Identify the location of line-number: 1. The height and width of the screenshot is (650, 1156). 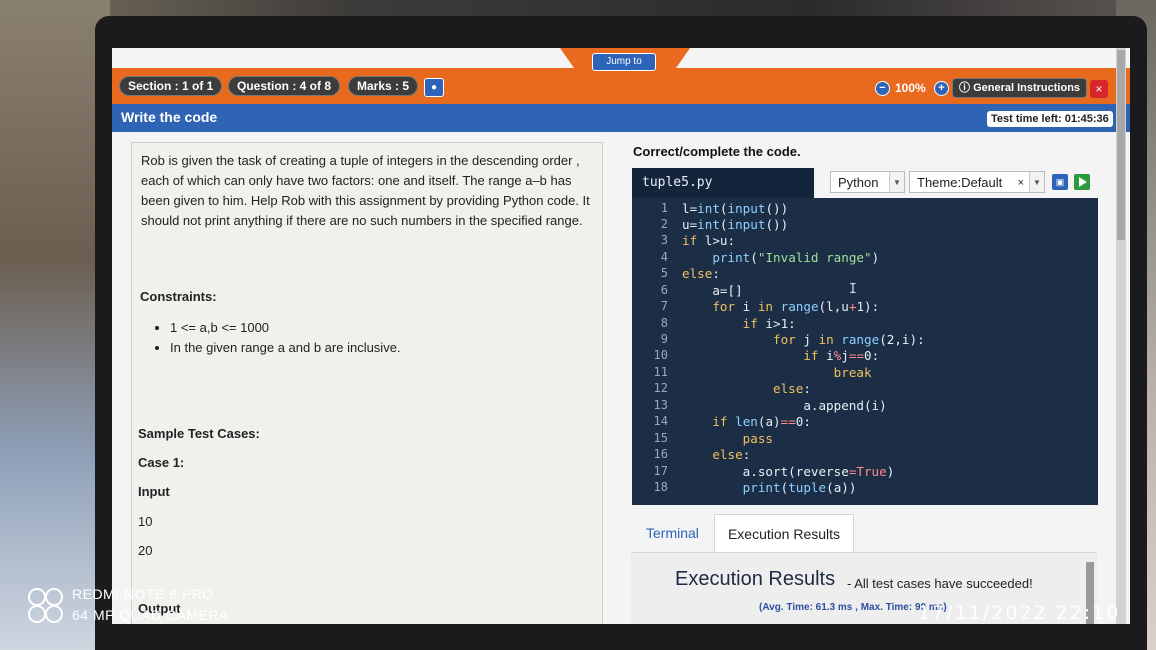
(664, 208).